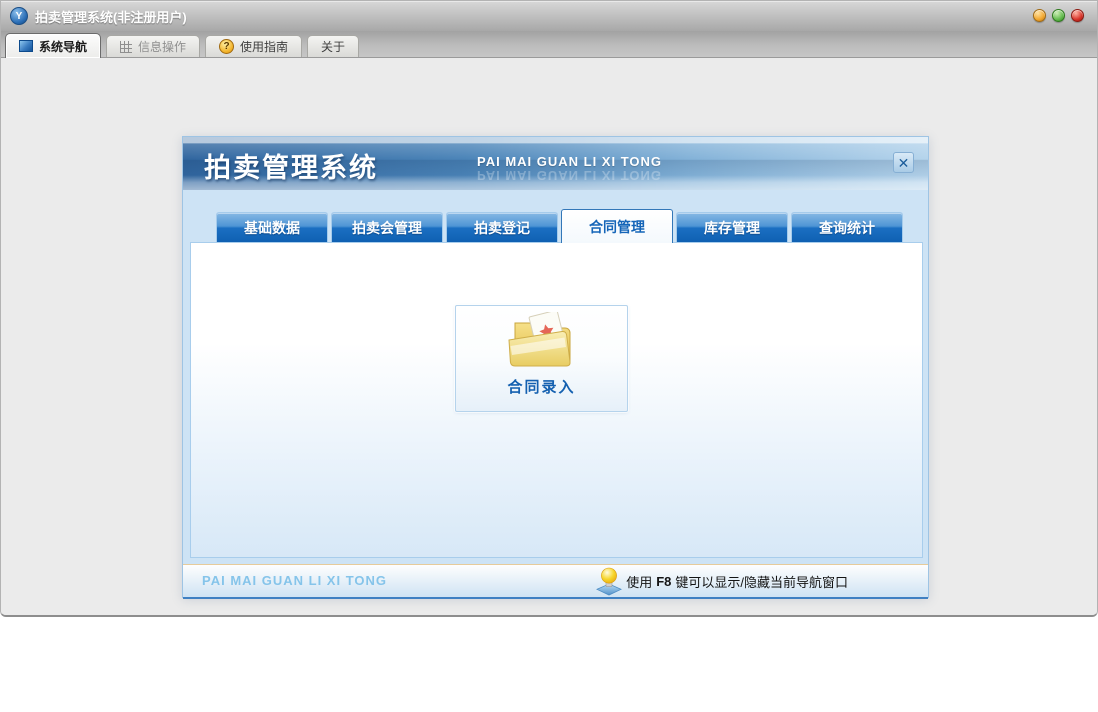 The width and height of the screenshot is (1098, 712). Describe the element at coordinates (227, 46) in the screenshot. I see `question-circle-icon: ?` at that location.